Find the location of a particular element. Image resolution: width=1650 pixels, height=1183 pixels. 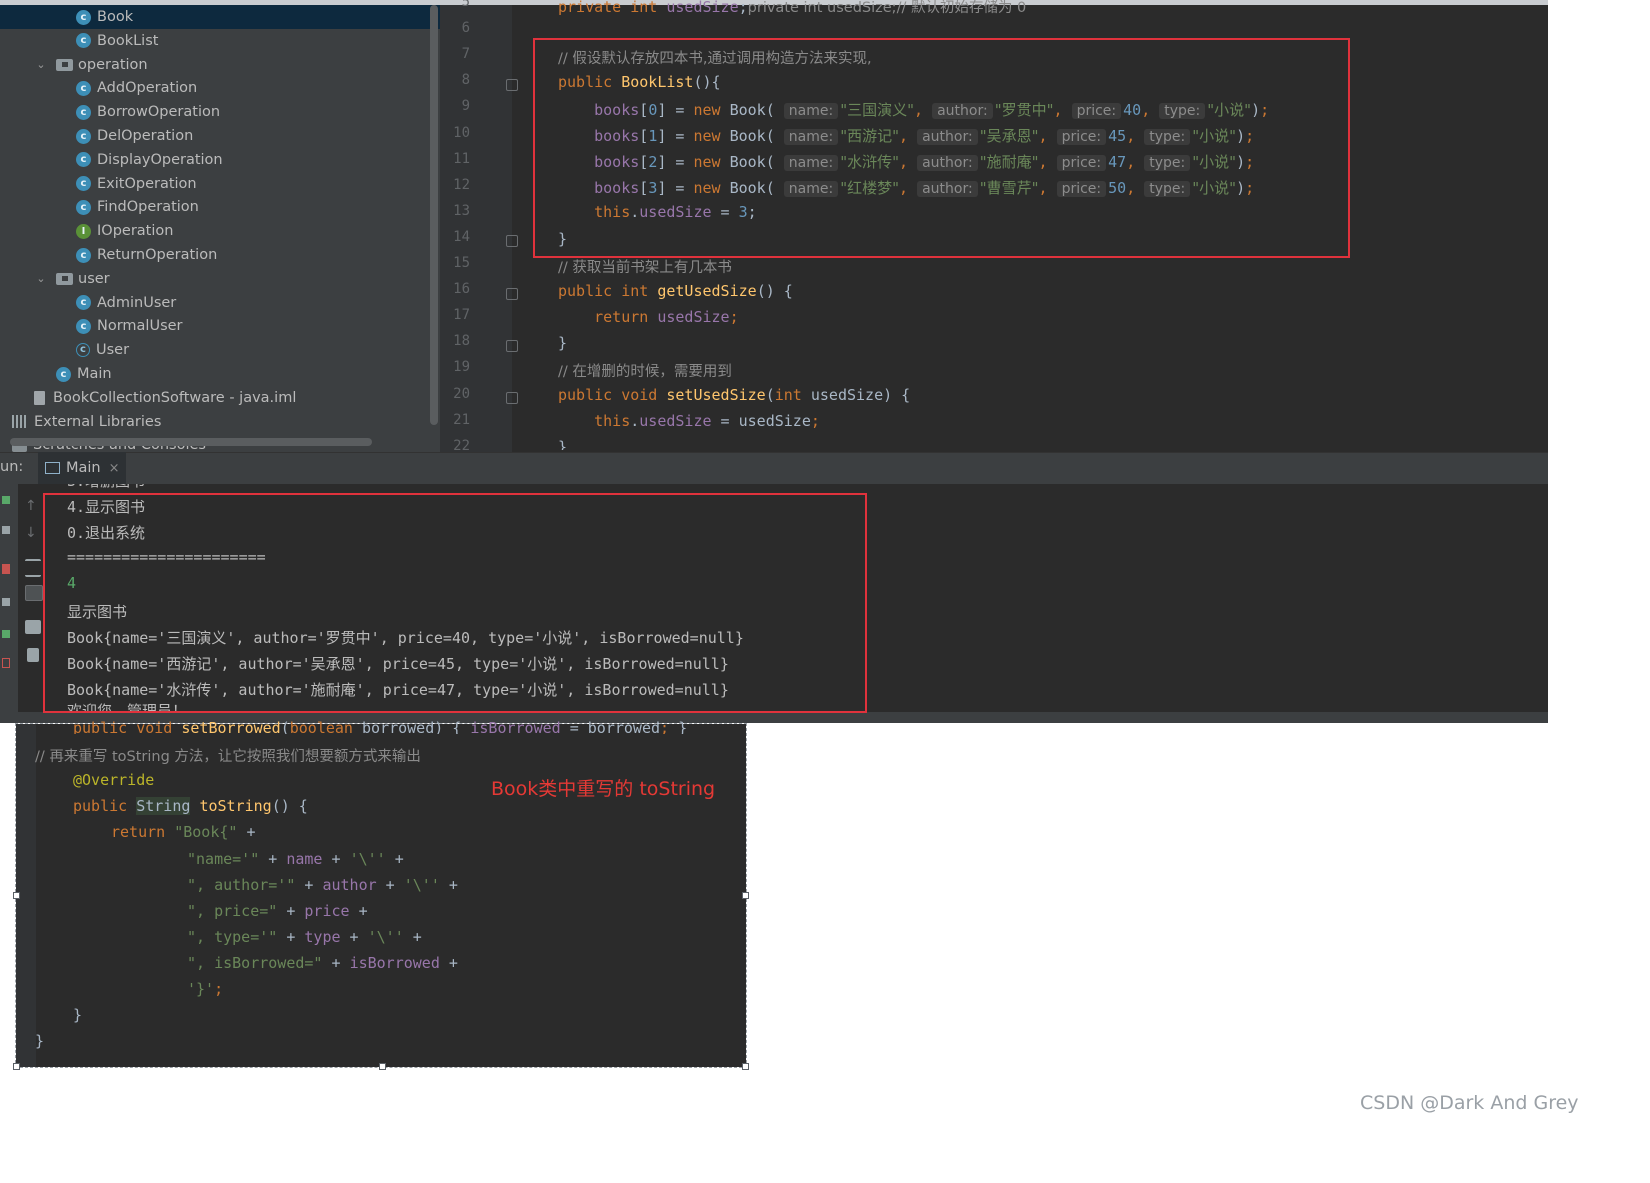

stop-icon is located at coordinates (6, 569).